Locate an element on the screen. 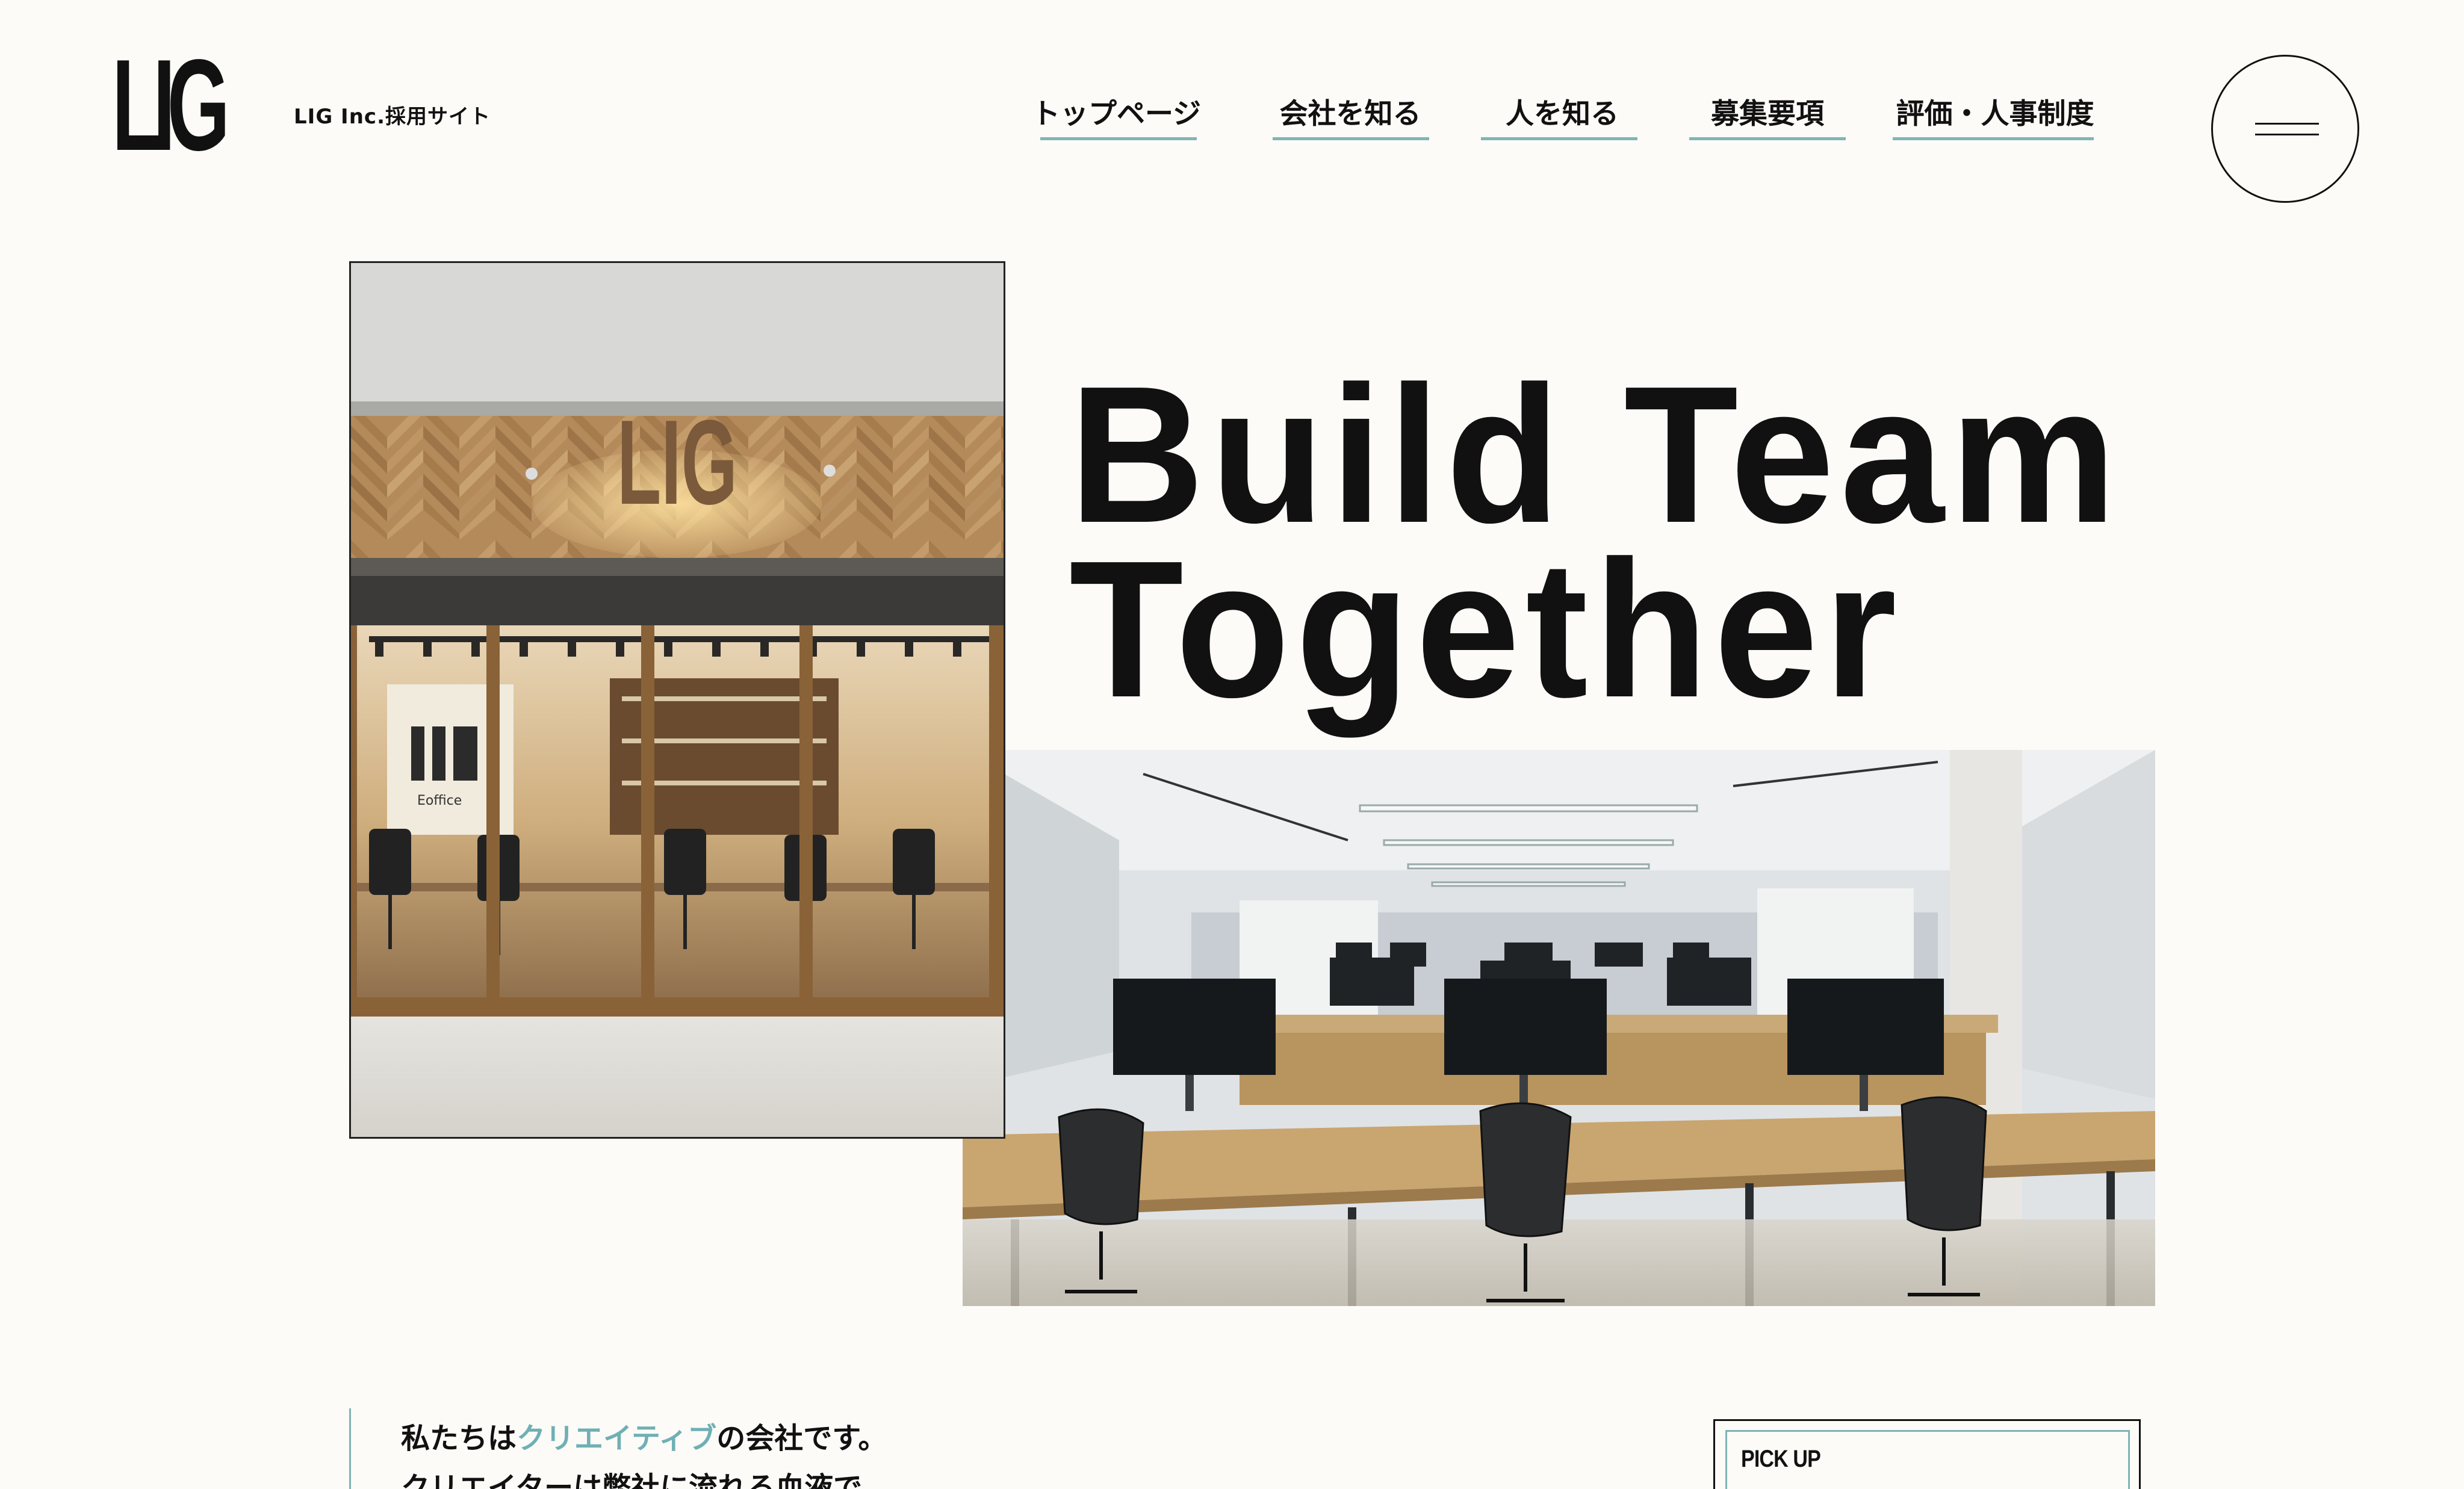 Image resolution: width=2464 pixels, height=1489 pixels. nav-item-top: トップページ is located at coordinates (1116, 111).